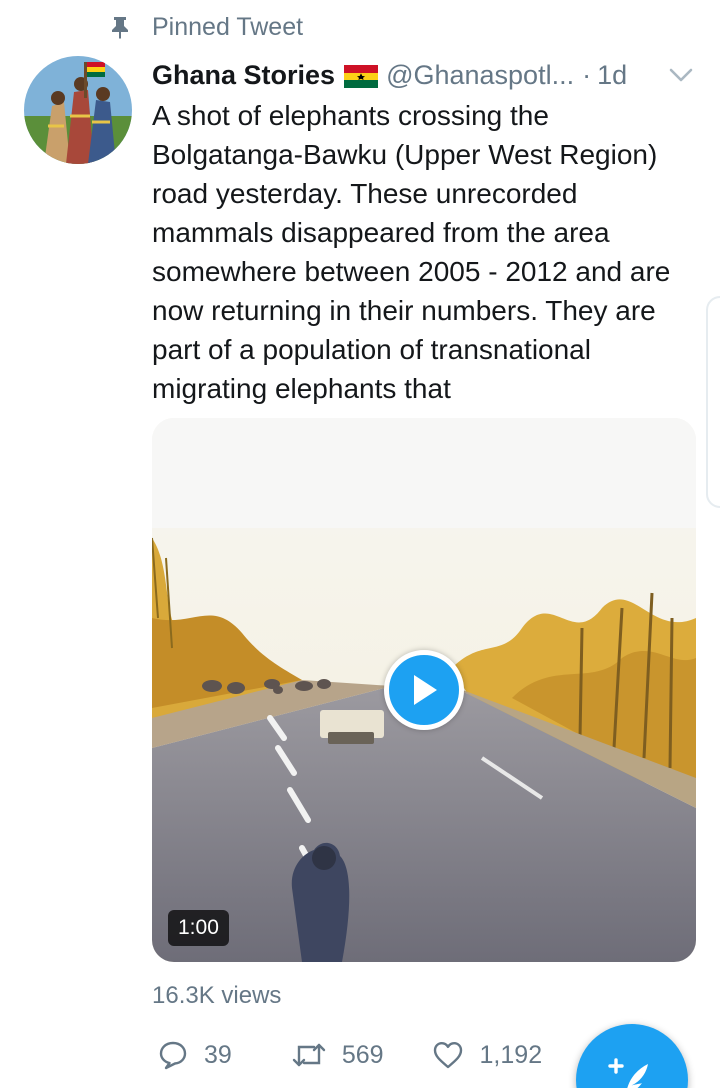 The width and height of the screenshot is (720, 1088). I want to click on chevron-down-icon, so click(681, 75).